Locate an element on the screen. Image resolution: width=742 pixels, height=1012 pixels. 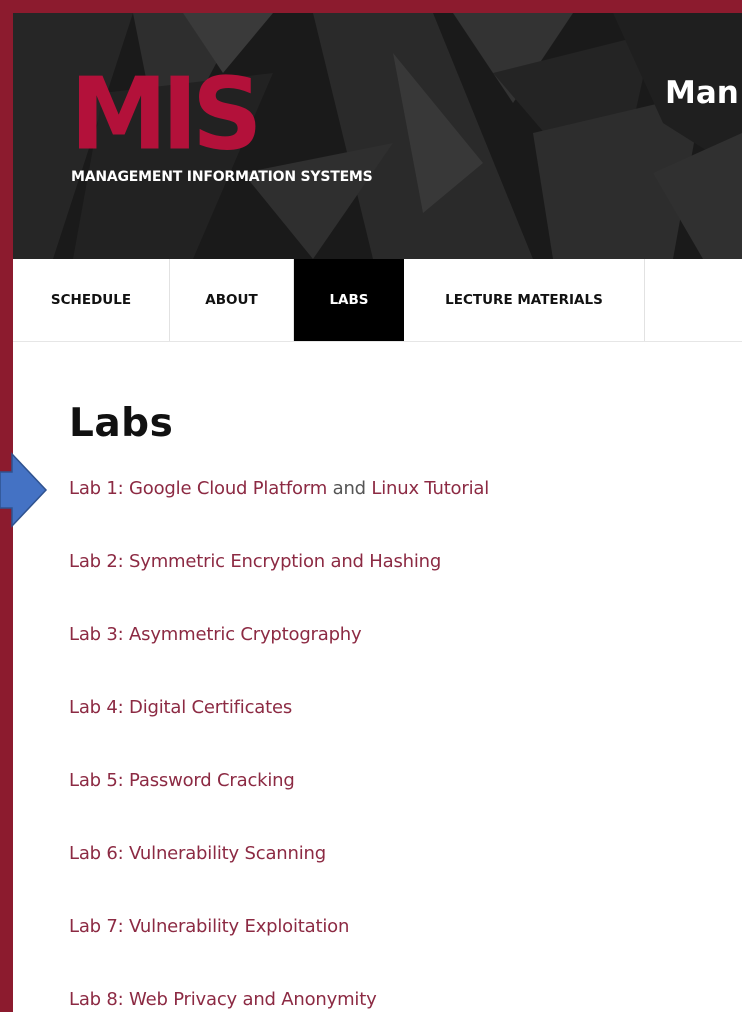
lab-item-8: Lab 8: Web Privacy and Anonymity is located at coordinates (279, 1000).